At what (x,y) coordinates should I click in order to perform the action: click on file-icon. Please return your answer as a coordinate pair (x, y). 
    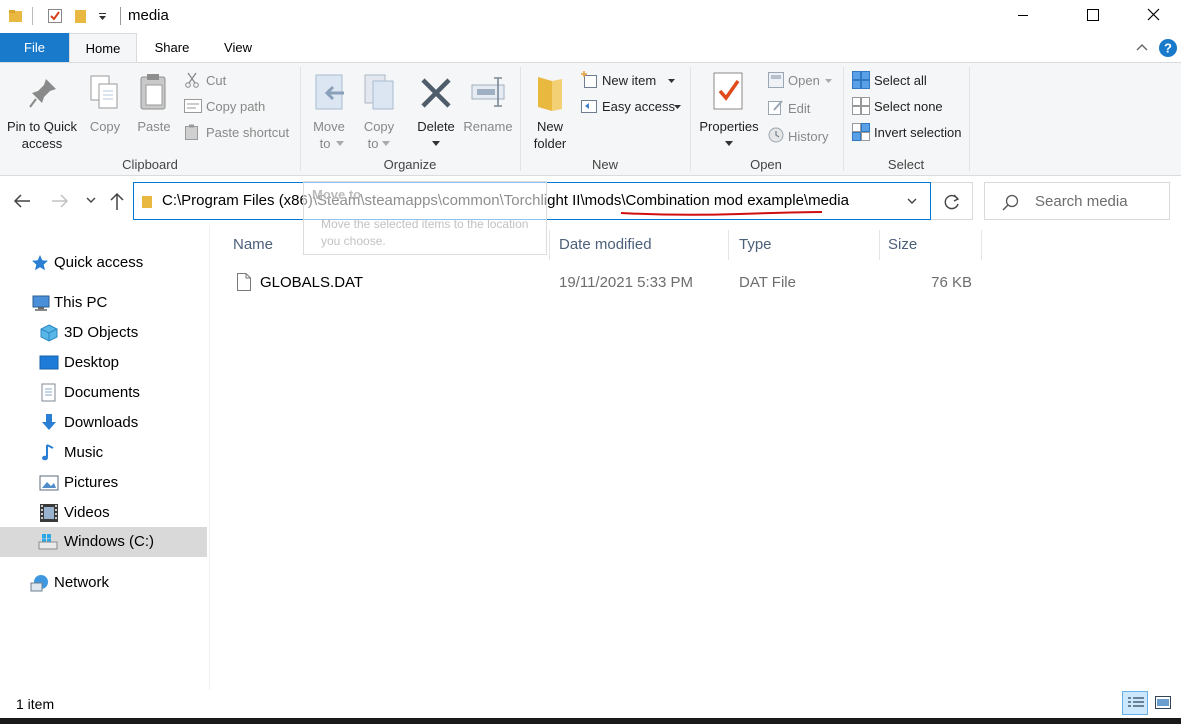
    Looking at the image, I should click on (244, 282).